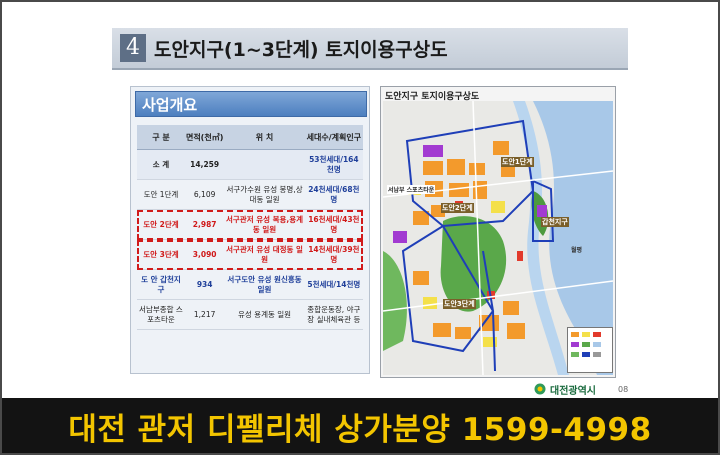  I want to click on promo-banner: 대전 관저 디펠리체 상가분양 1599-4998, so click(360, 425).